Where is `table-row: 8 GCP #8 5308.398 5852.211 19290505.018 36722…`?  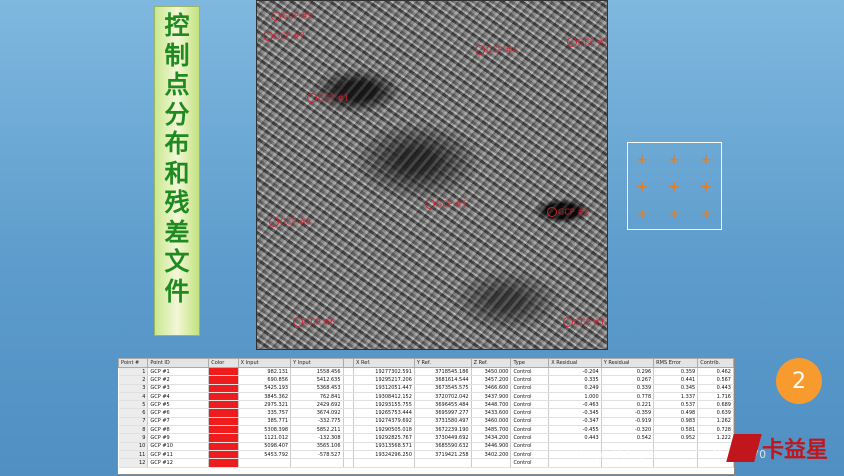
table-row: 8 GCP #8 5308.398 5852.211 19290505.018 36722… is located at coordinates (426, 430).